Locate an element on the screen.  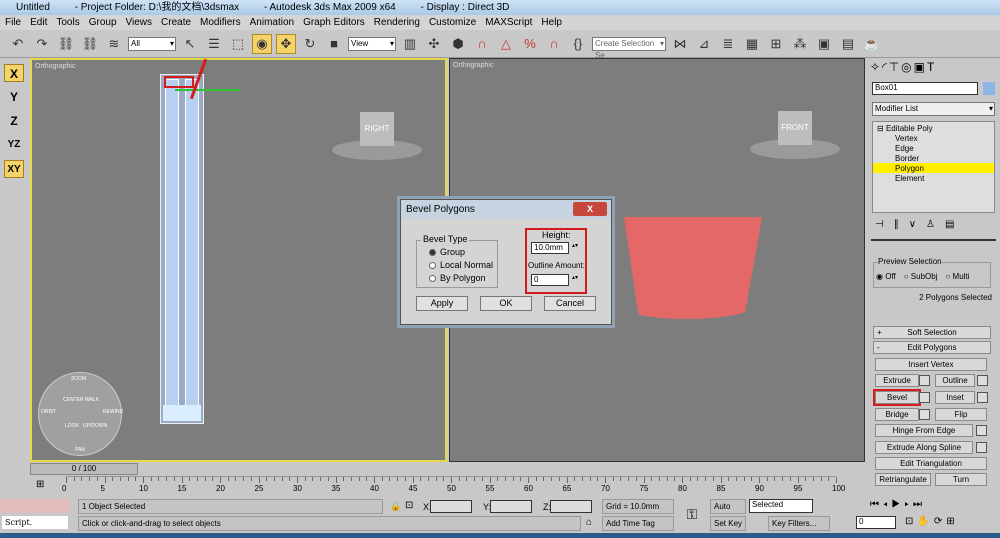
menu-modifiers: Modifiers is located at coordinates (220, 22).